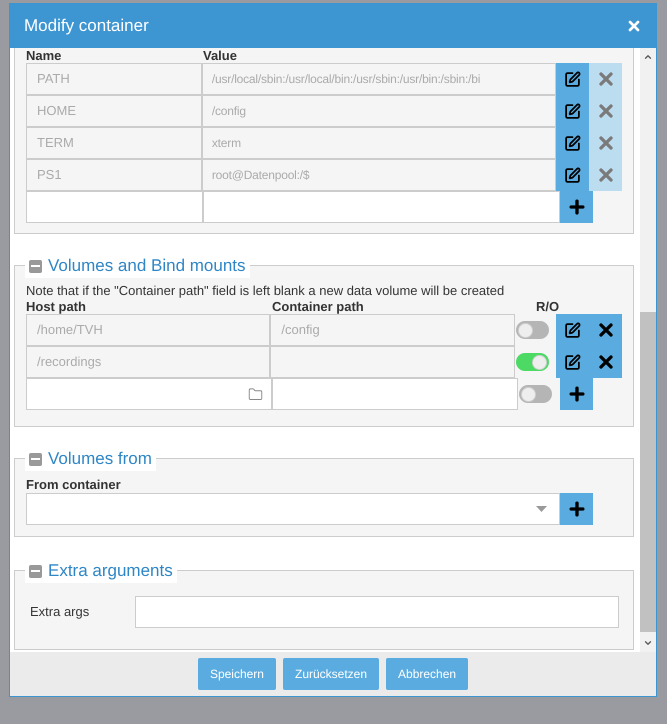  Describe the element at coordinates (266, 291) in the screenshot. I see `note-text: Note that if the "Container path" field is left blank a new data volume will be created` at that location.